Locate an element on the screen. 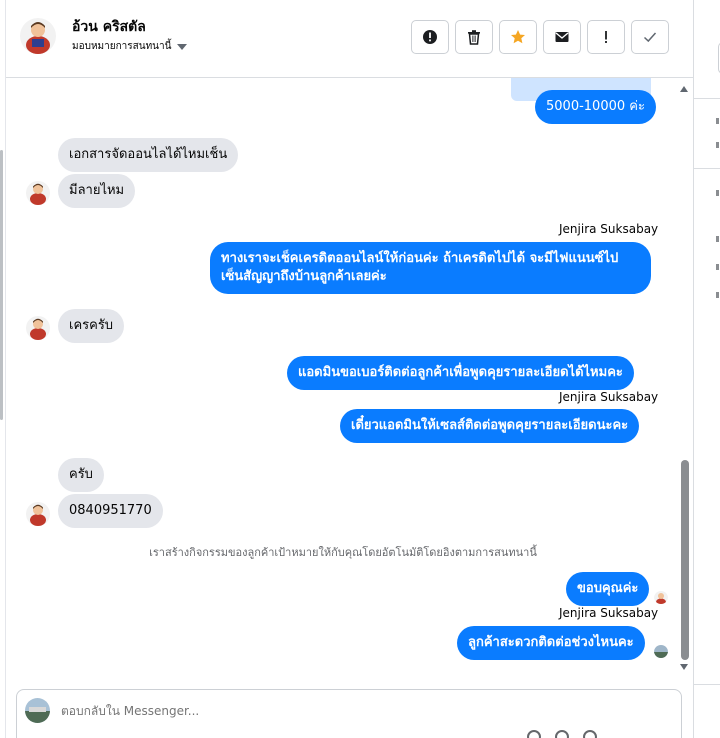 This screenshot has height=738, width=720. star-icon is located at coordinates (518, 37).